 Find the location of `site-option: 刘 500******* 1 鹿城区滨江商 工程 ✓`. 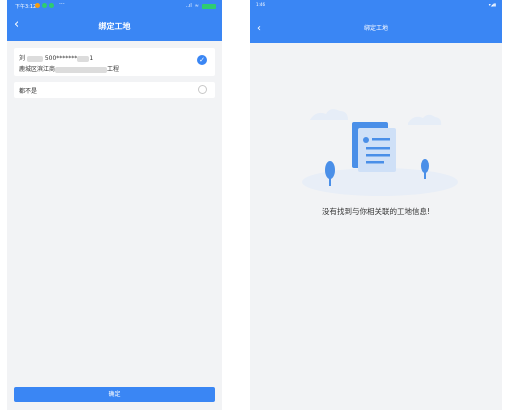

site-option: 刘 500******* 1 鹿城区滨江商 工程 ✓ is located at coordinates (114, 62).